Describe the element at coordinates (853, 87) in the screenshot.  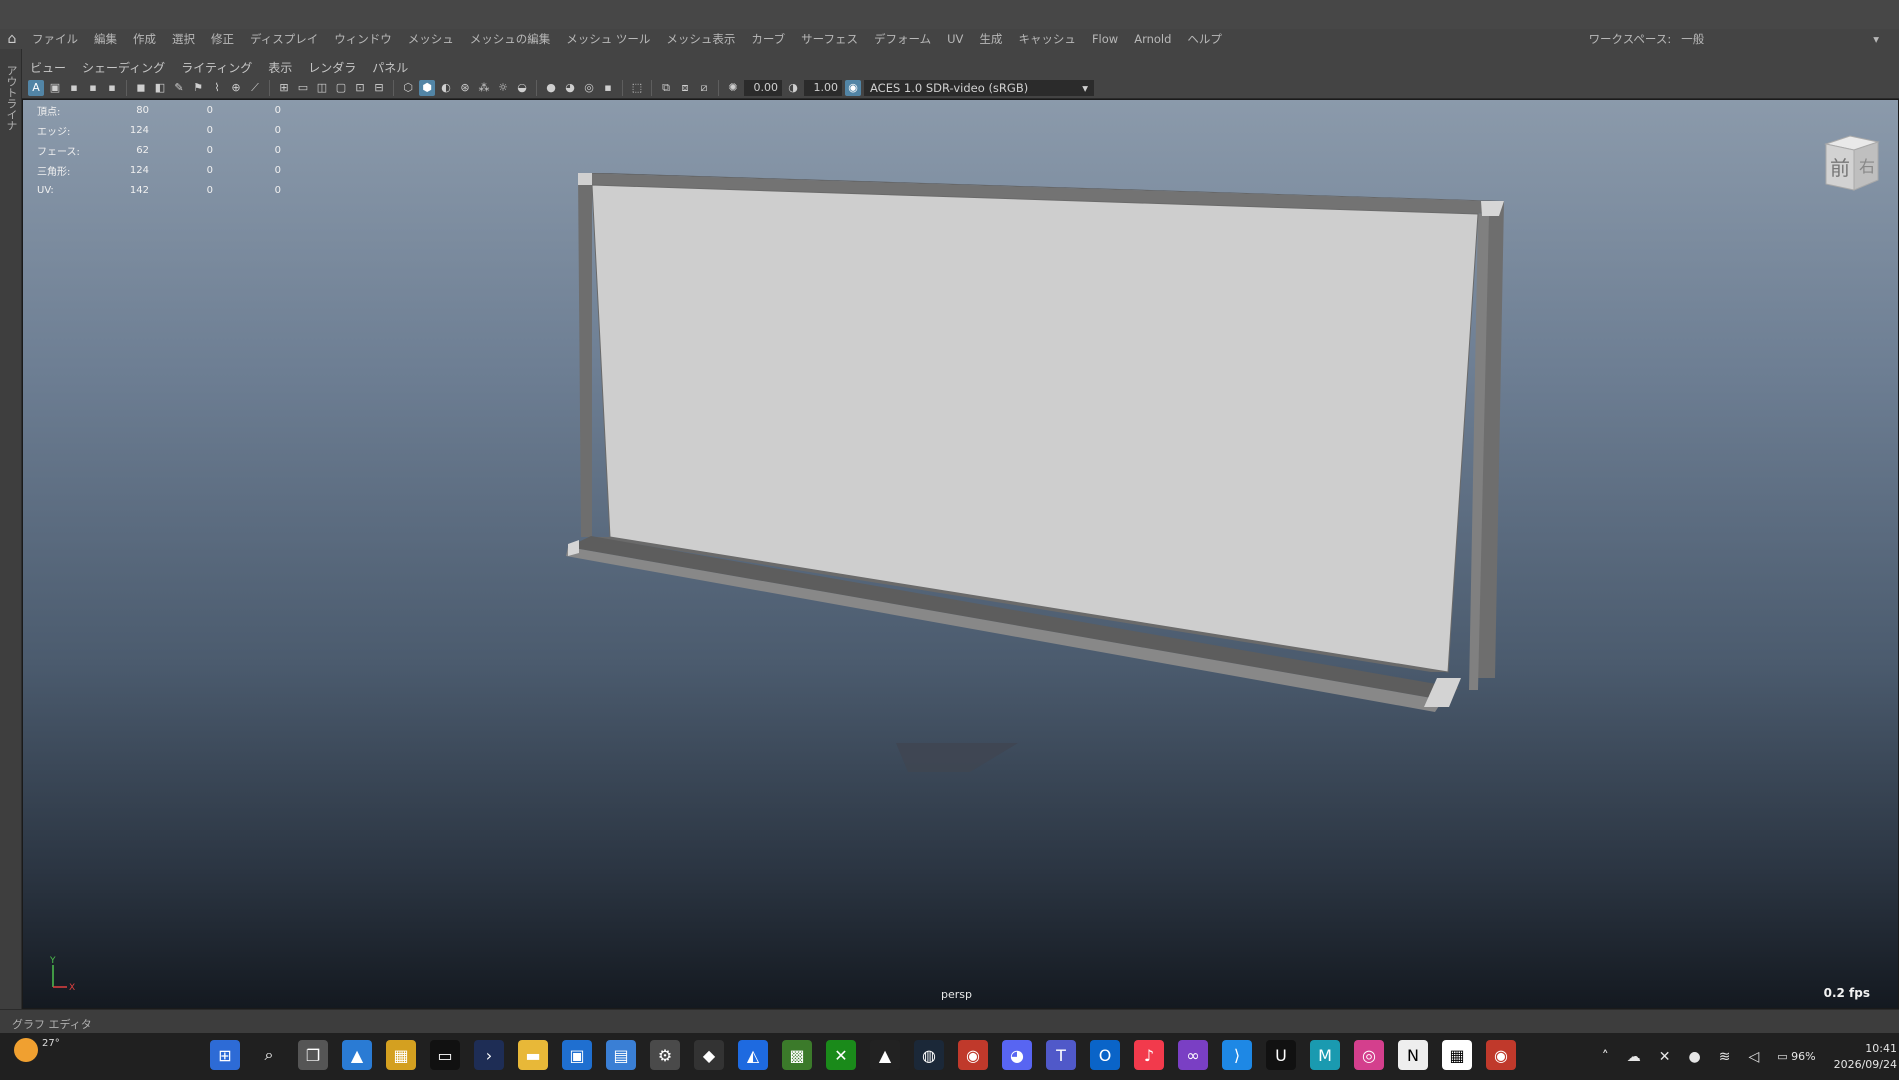
I see `color-management-icon: ◉` at that location.